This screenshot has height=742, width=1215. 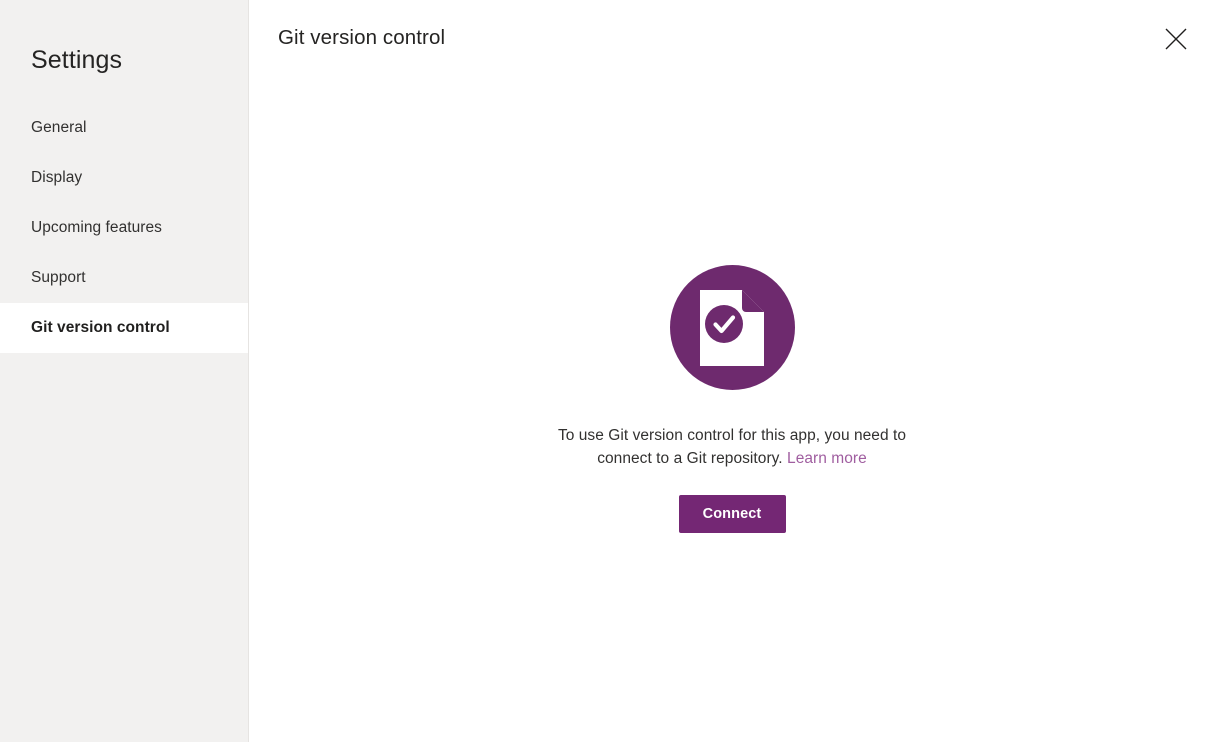 I want to click on sidebar-item-git-version-control: Git version control, so click(x=124, y=328).